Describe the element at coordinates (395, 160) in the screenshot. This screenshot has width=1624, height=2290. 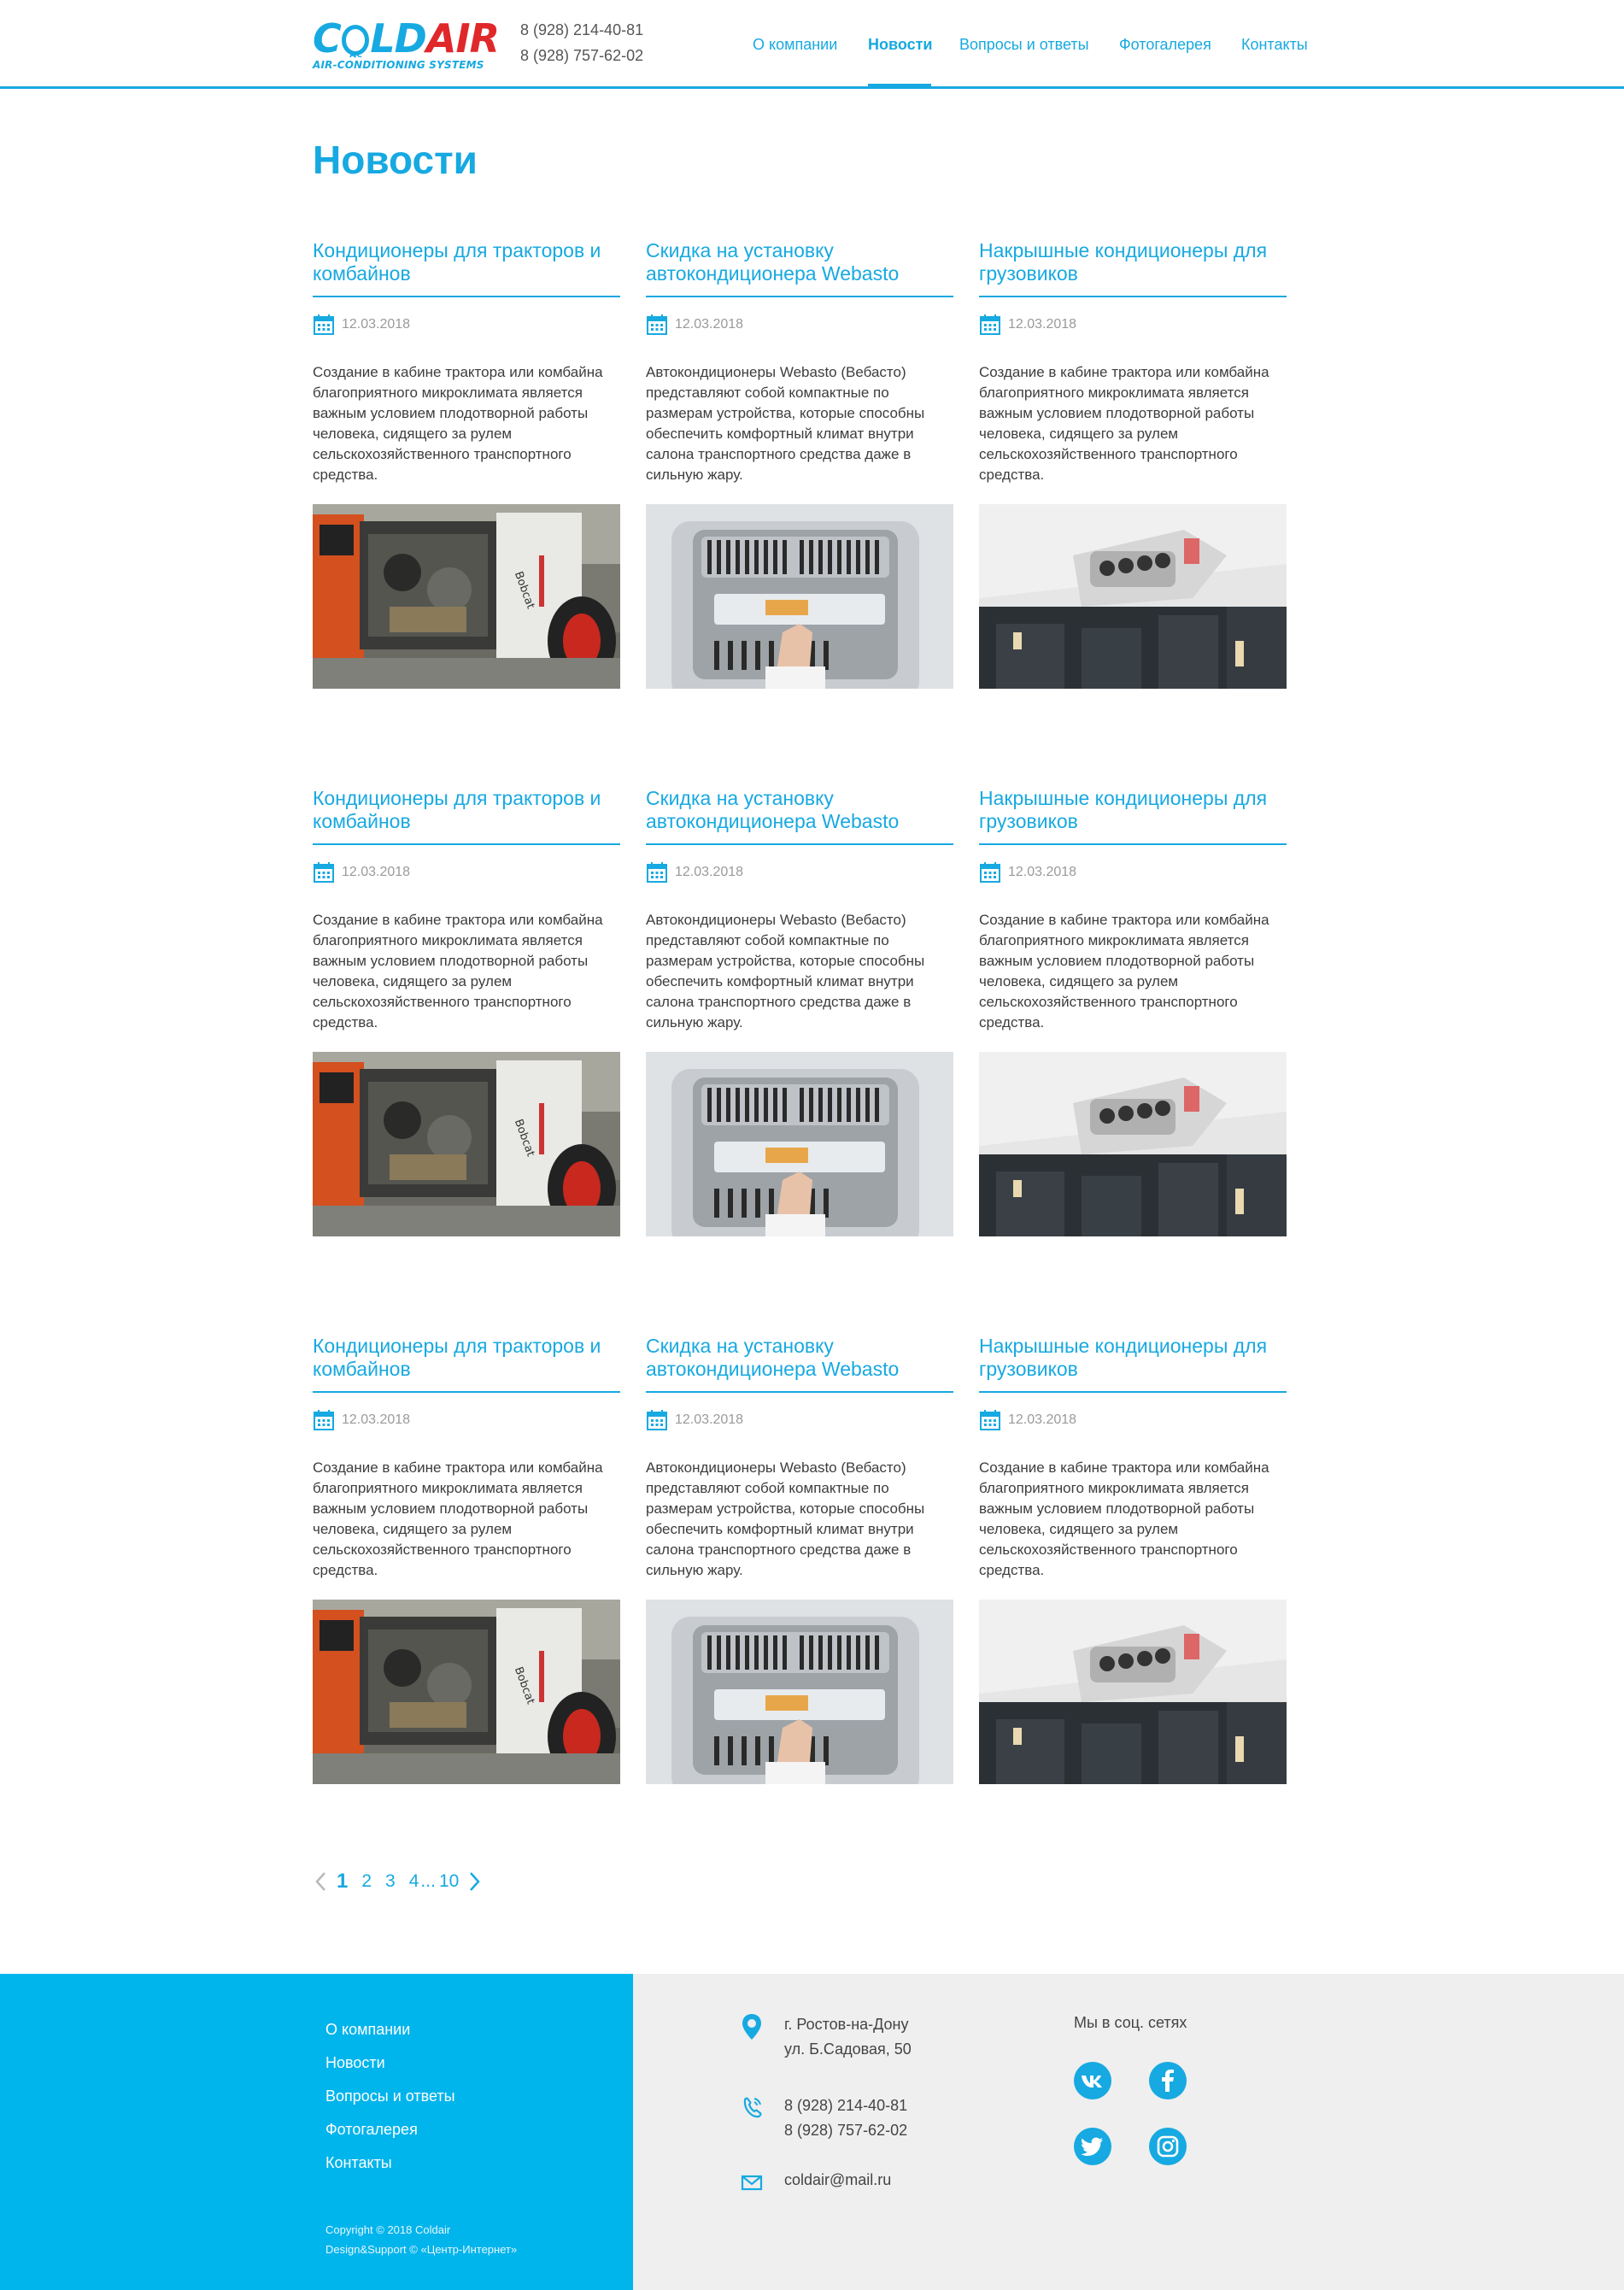
I see `page-title: Новости` at that location.